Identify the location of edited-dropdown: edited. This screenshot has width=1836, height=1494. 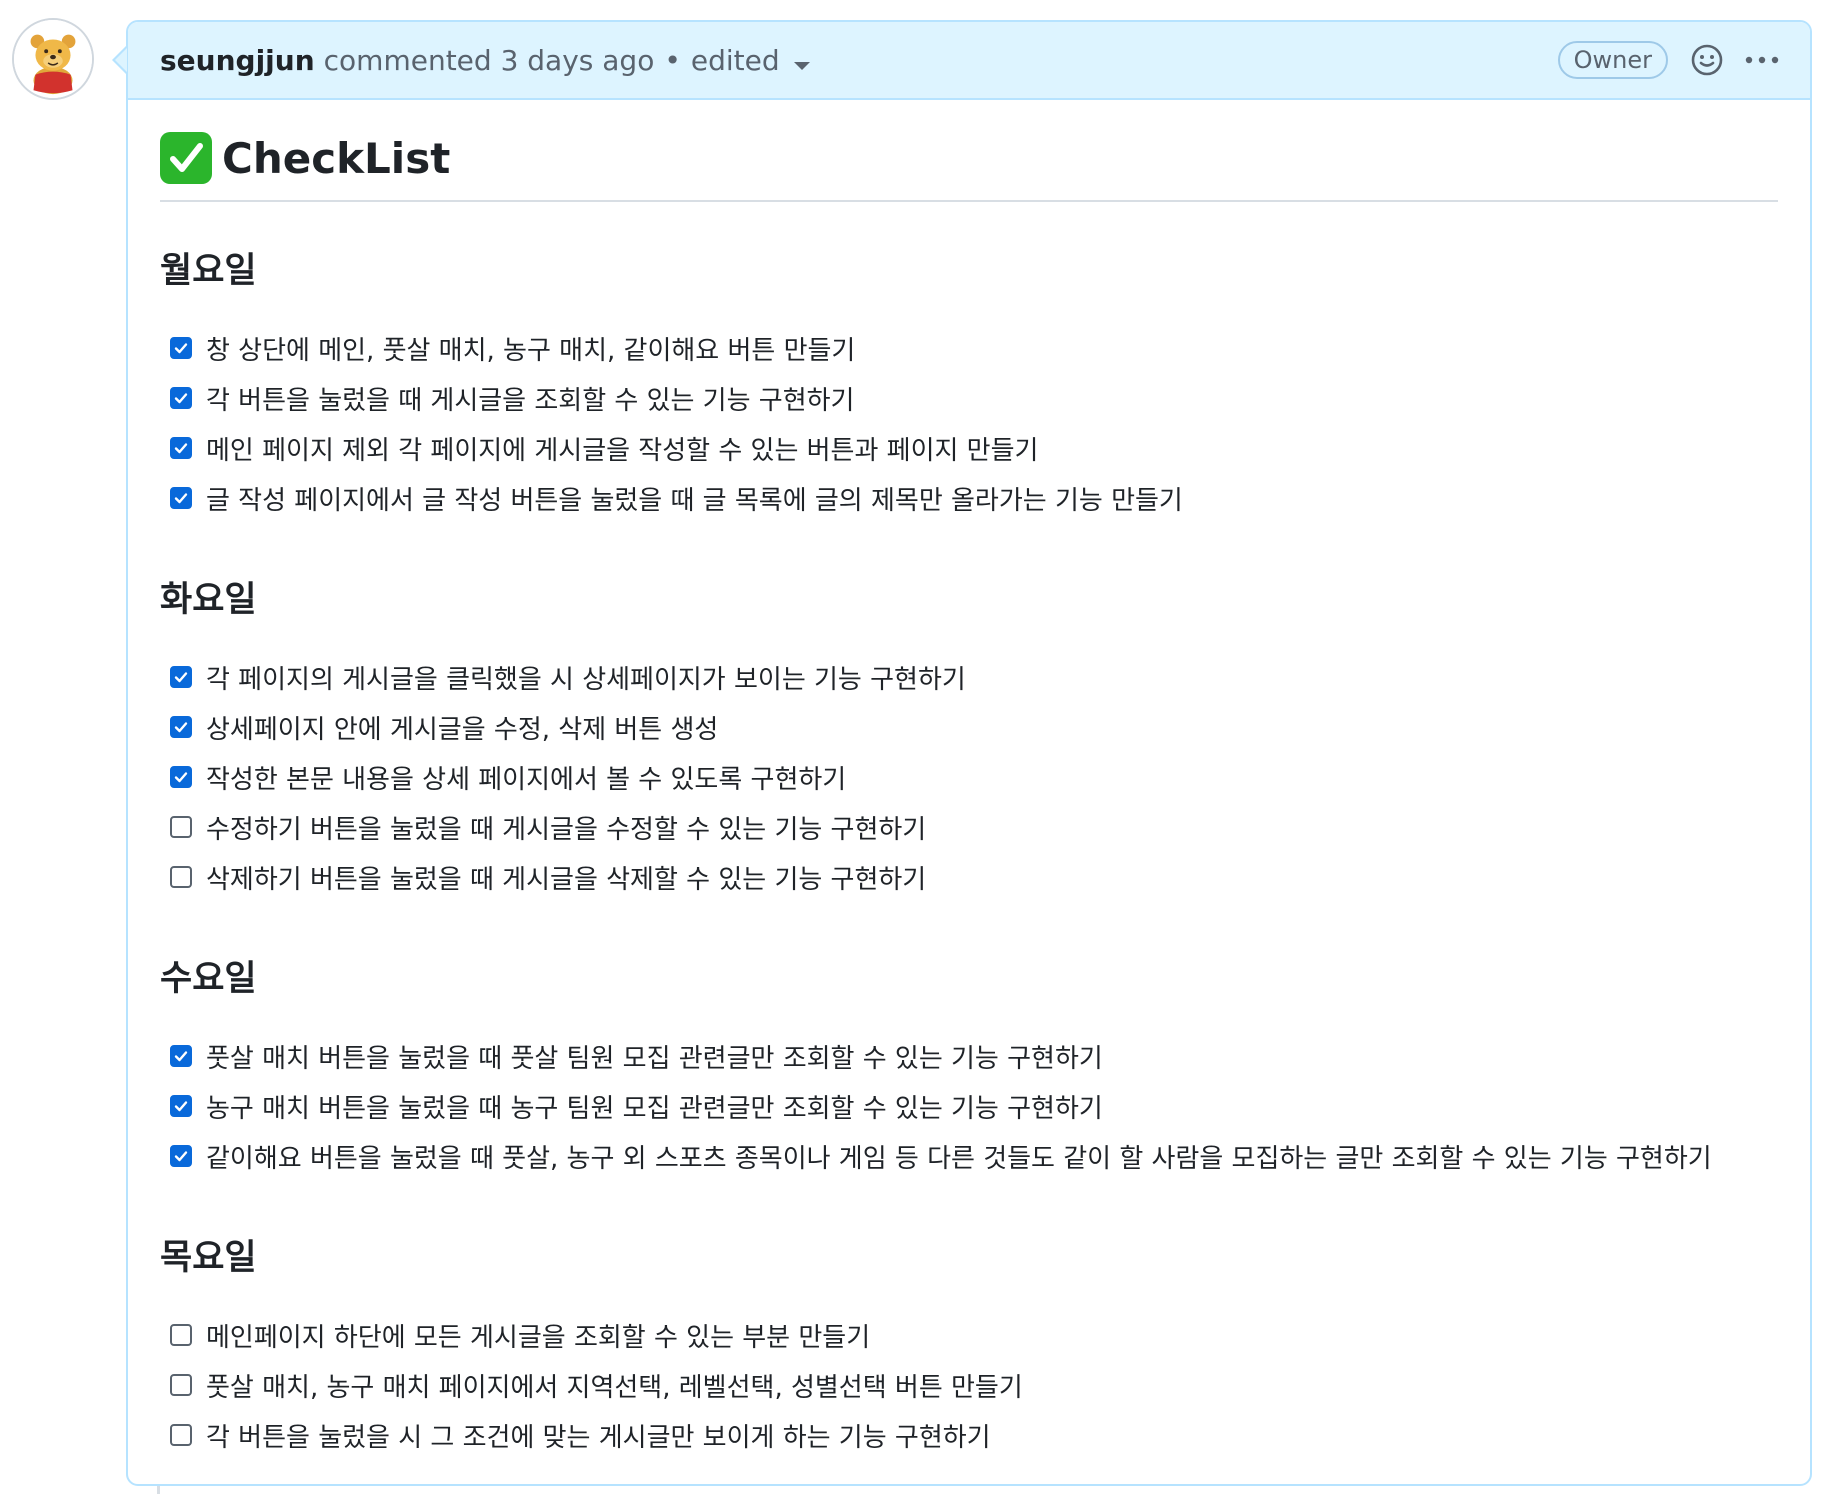
(750, 60).